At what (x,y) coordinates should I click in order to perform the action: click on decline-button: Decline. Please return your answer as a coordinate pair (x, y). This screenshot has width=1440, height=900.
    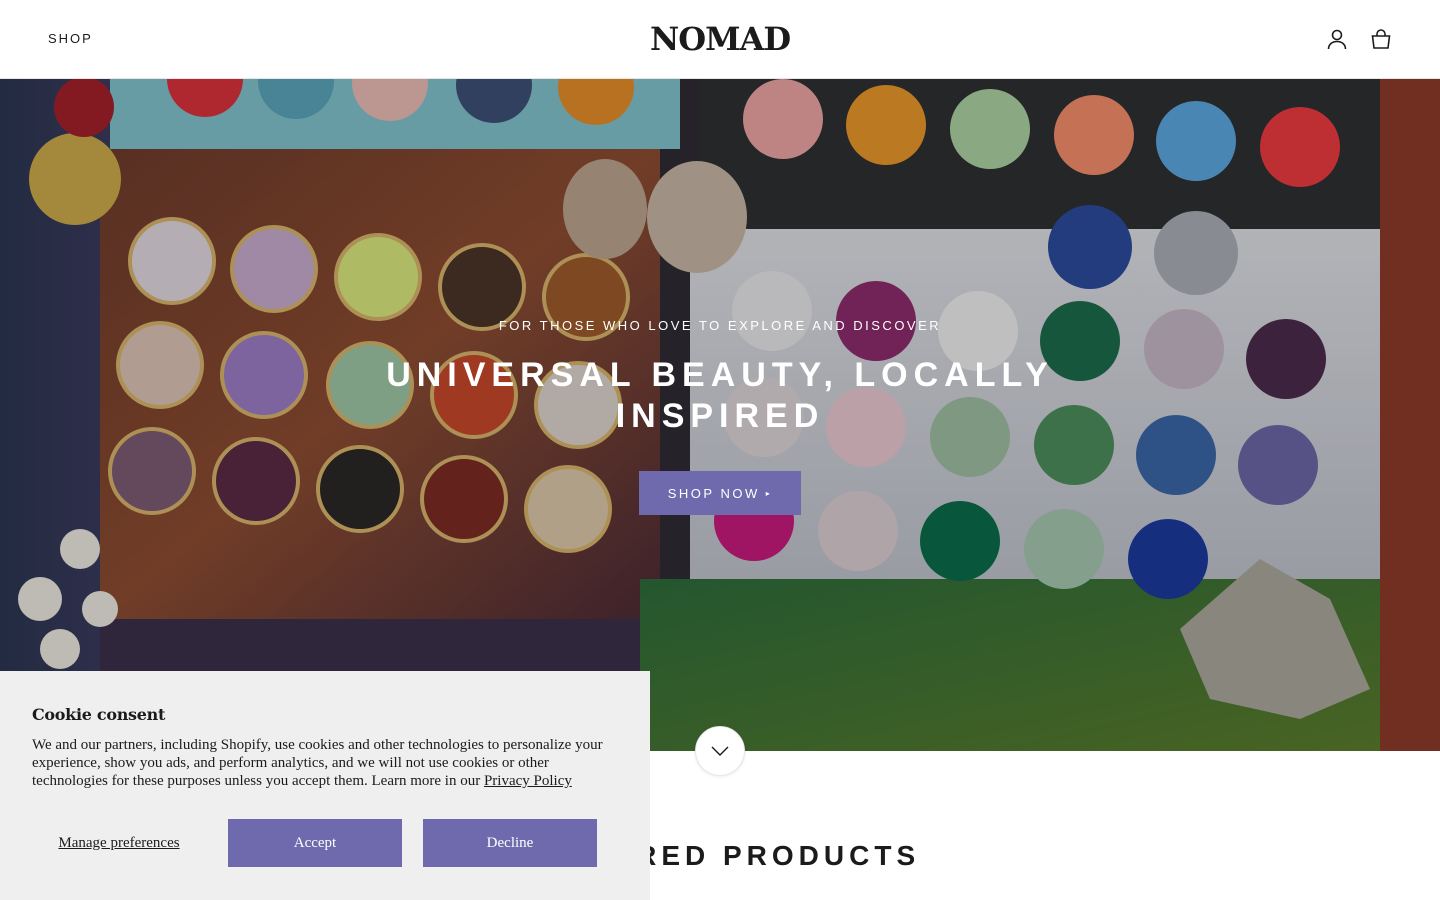
    Looking at the image, I should click on (510, 843).